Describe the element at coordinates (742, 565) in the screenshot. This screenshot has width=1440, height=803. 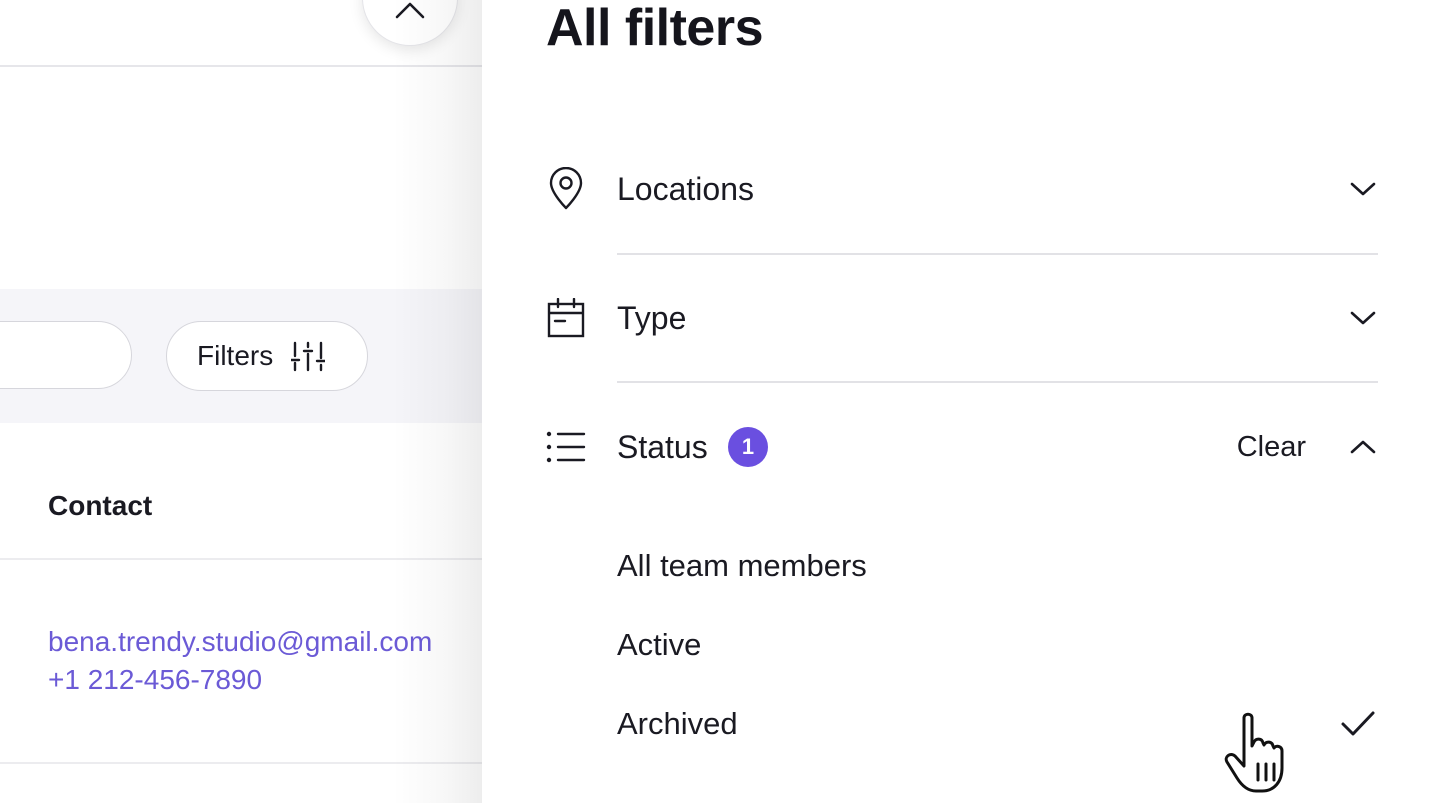
I see `option-label: All team members` at that location.